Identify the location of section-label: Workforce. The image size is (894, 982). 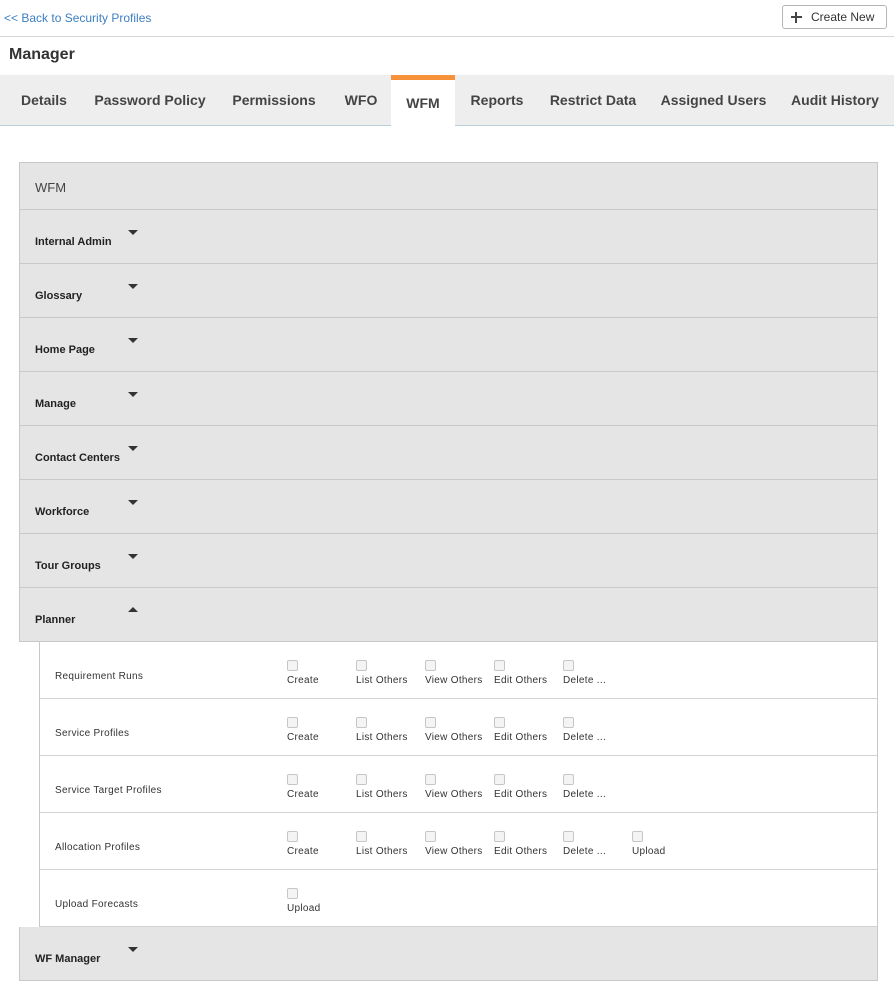
(62, 512).